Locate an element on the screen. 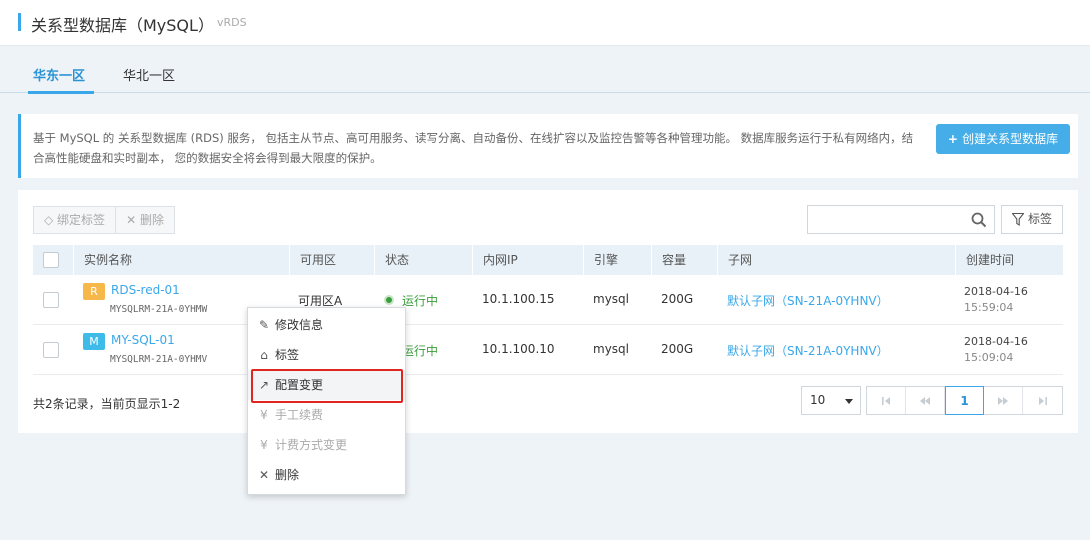 This screenshot has height=540, width=1090. tab-east-region: 华东一区 is located at coordinates (59, 74).